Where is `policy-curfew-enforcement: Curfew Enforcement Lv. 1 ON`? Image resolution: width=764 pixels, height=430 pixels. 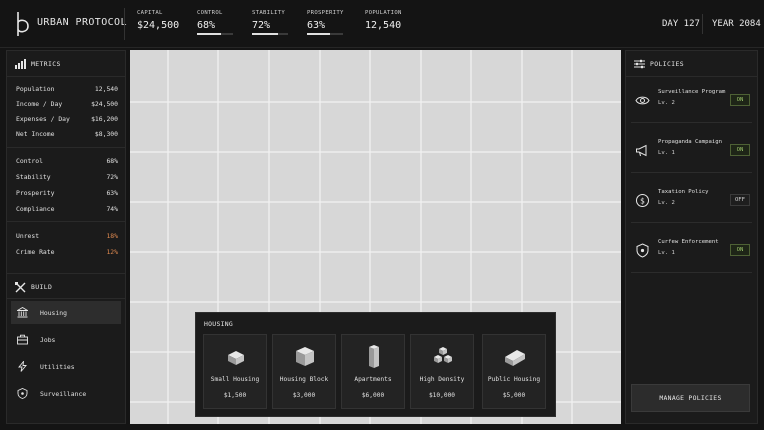 policy-curfew-enforcement: Curfew Enforcement Lv. 1 ON is located at coordinates (691, 253).